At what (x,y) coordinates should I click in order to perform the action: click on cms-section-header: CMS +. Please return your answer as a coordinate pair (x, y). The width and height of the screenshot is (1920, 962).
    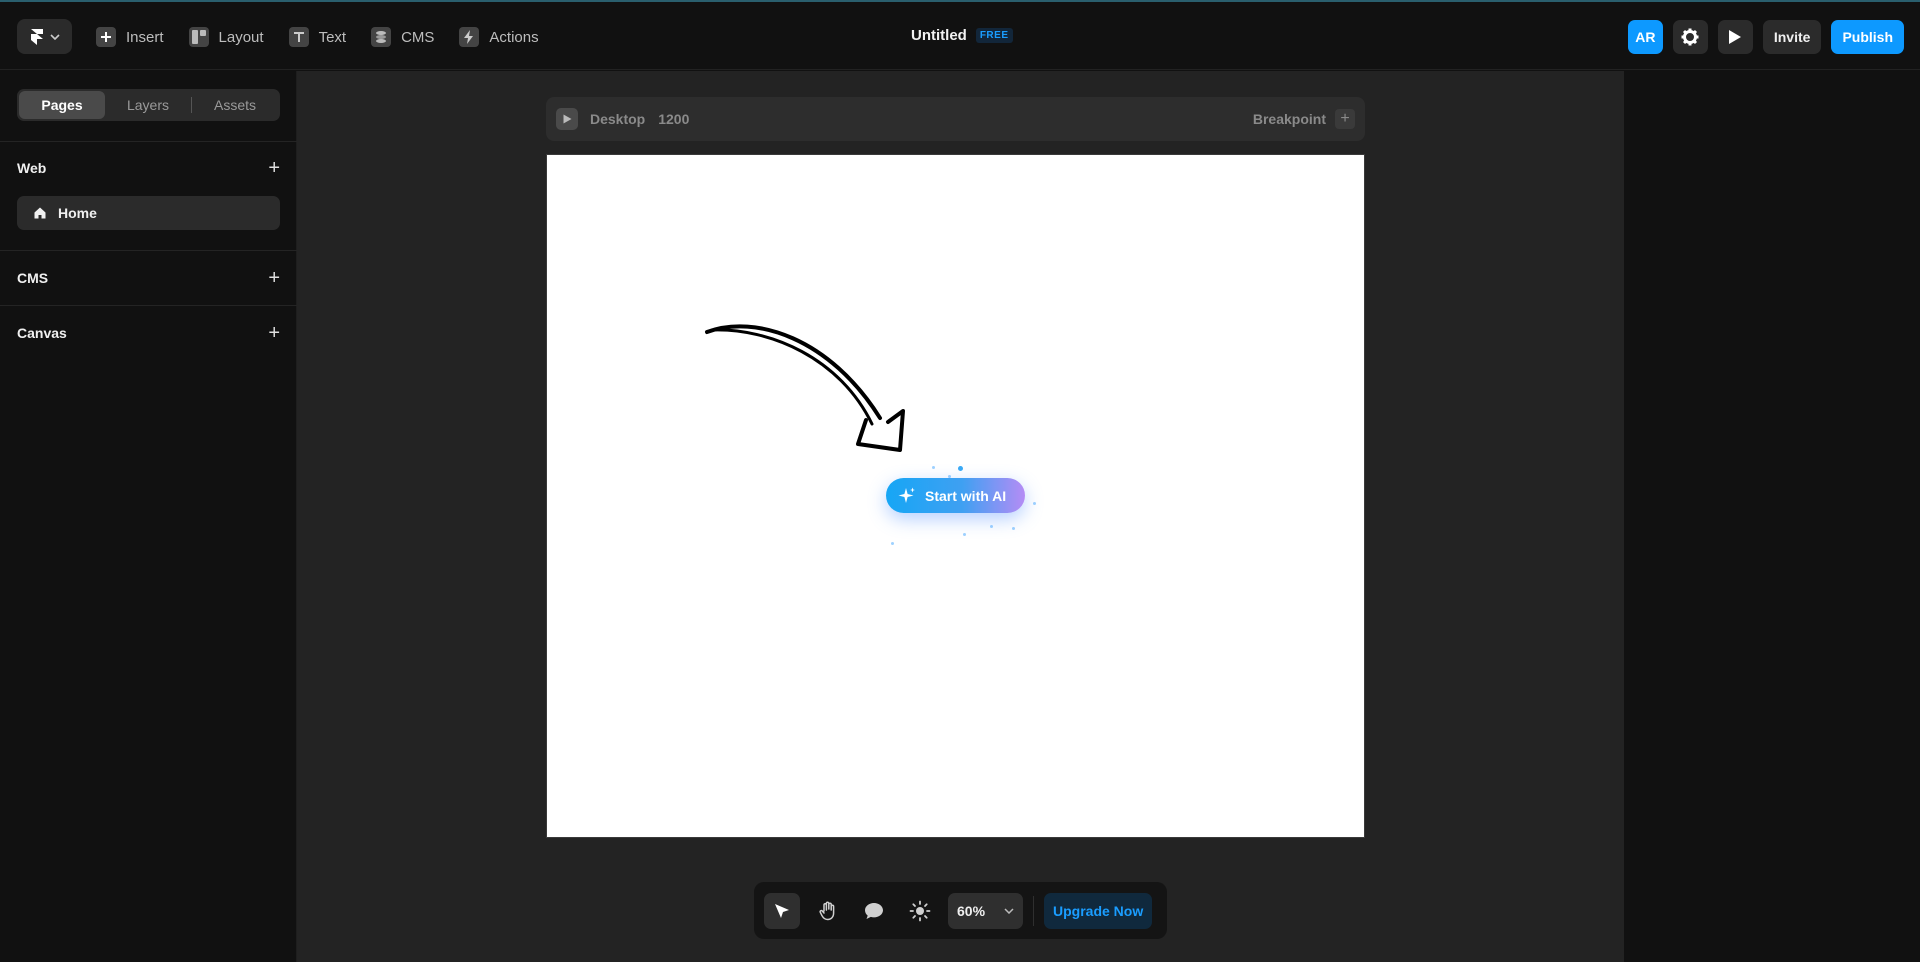
    Looking at the image, I should click on (148, 278).